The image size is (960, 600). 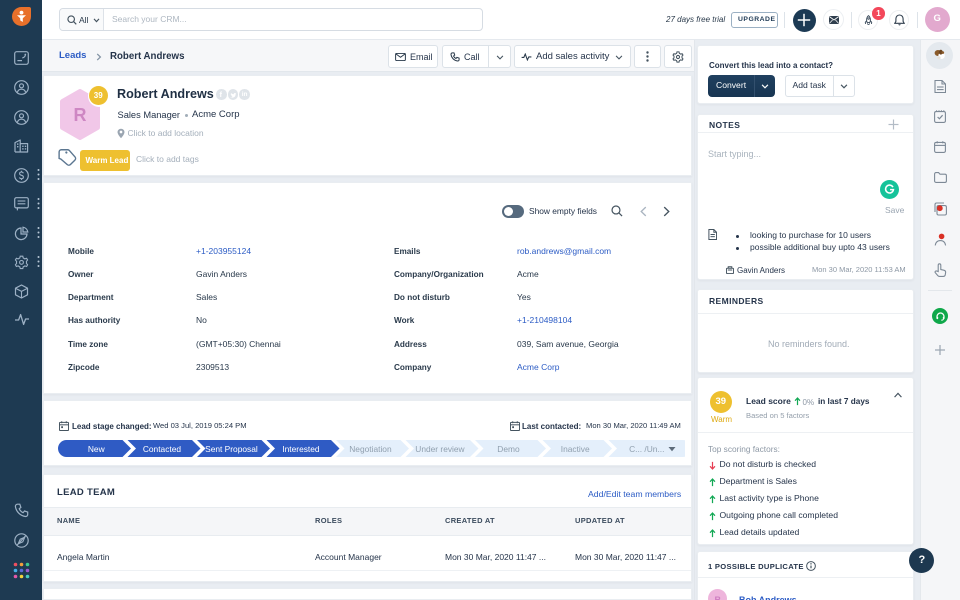 What do you see at coordinates (370, 448) in the screenshot?
I see `svg-text: Negotiation` at bounding box center [370, 448].